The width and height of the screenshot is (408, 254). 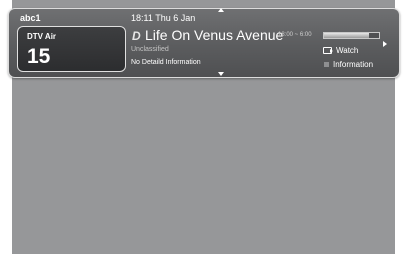 I want to click on program-progress-bar, so click(x=351, y=35).